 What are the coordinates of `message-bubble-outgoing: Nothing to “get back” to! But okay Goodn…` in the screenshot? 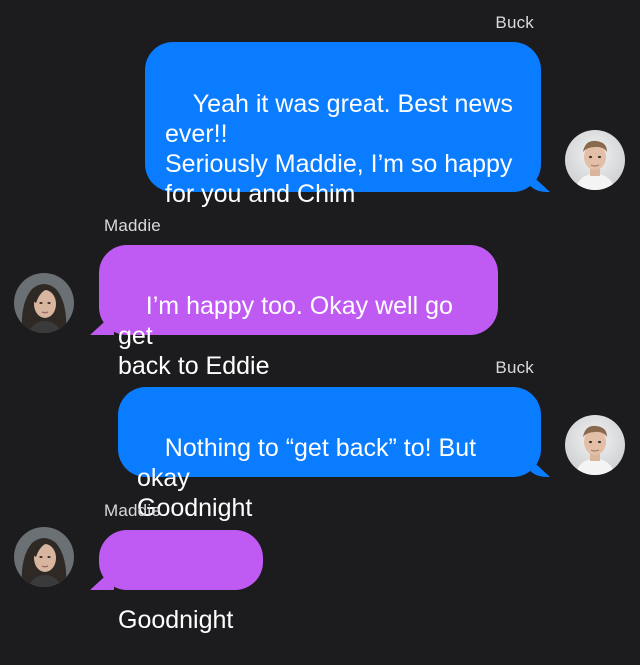 It's located at (329, 454).